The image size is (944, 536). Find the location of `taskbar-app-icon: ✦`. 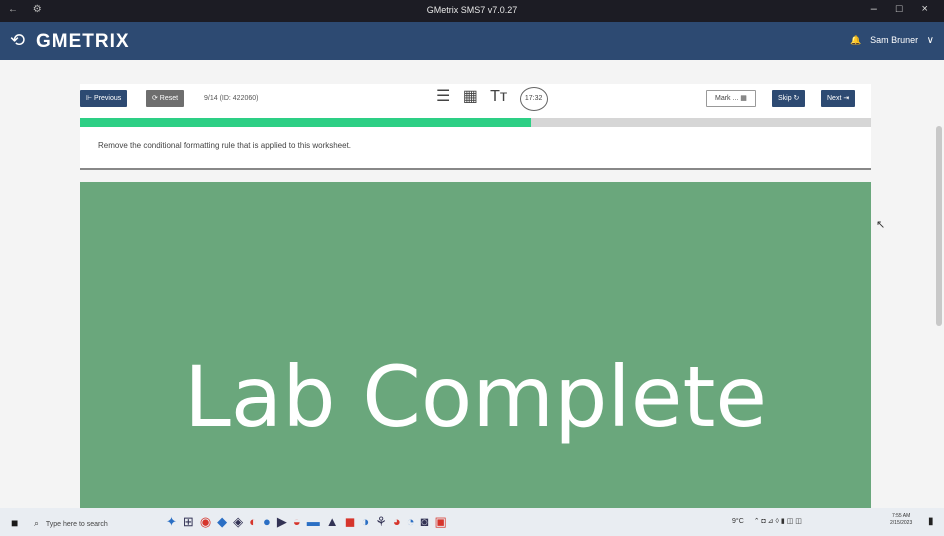

taskbar-app-icon: ✦ is located at coordinates (174, 521).